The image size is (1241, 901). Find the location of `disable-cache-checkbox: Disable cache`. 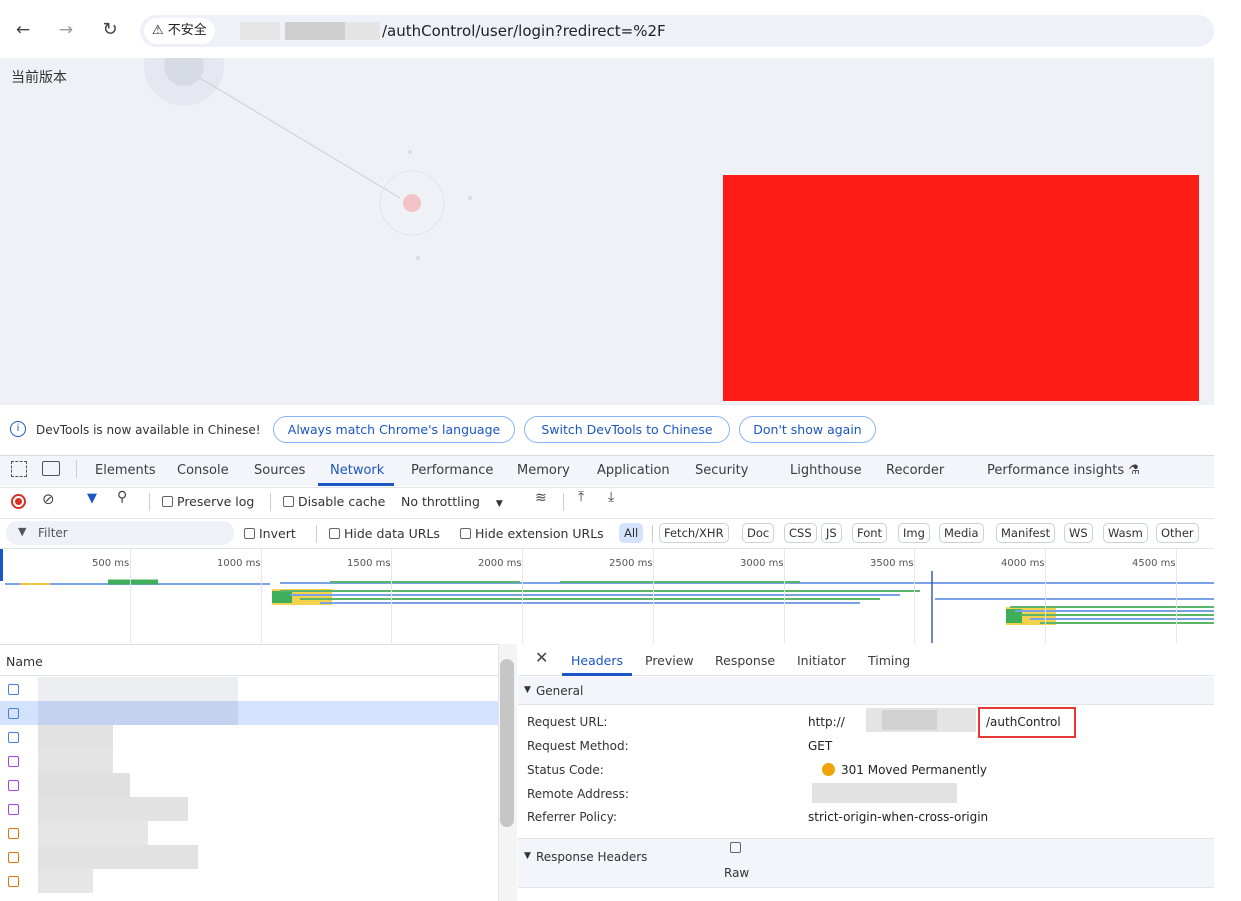

disable-cache-checkbox: Disable cache is located at coordinates (334, 501).